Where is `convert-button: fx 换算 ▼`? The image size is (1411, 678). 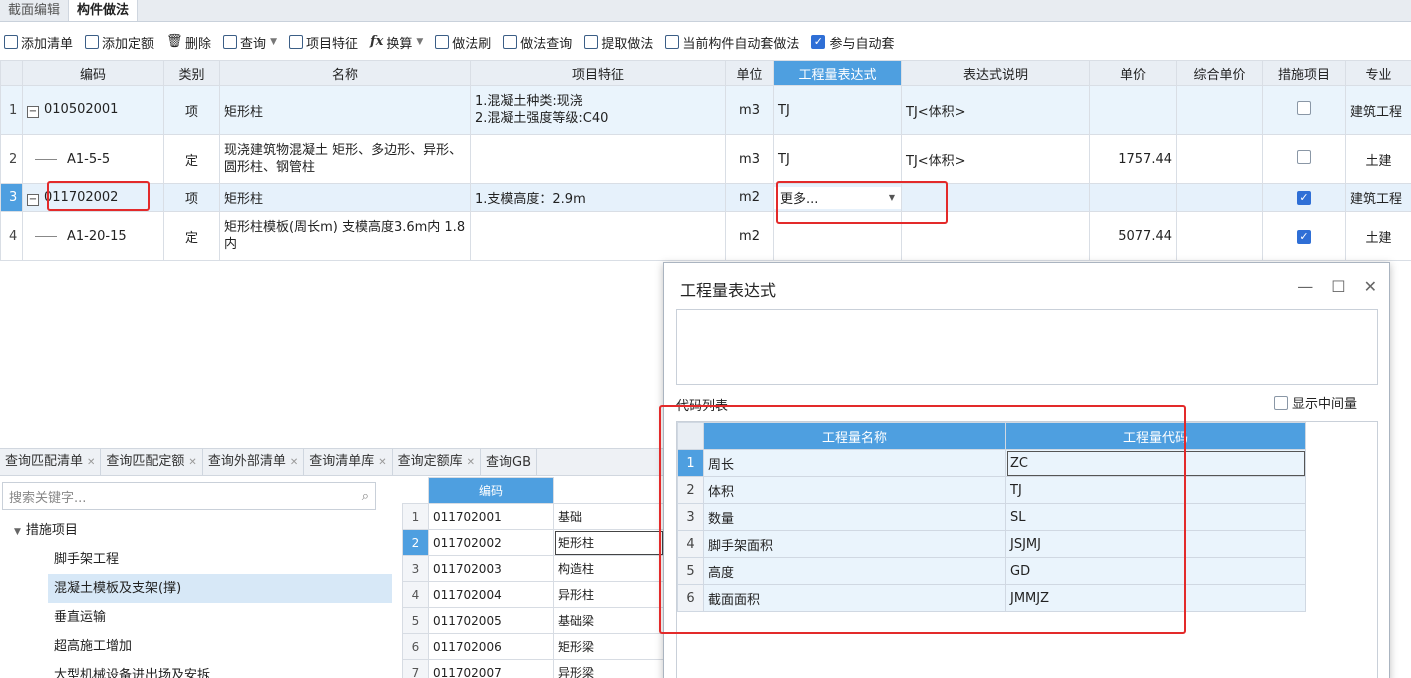 convert-button: fx 换算 ▼ is located at coordinates (396, 42).